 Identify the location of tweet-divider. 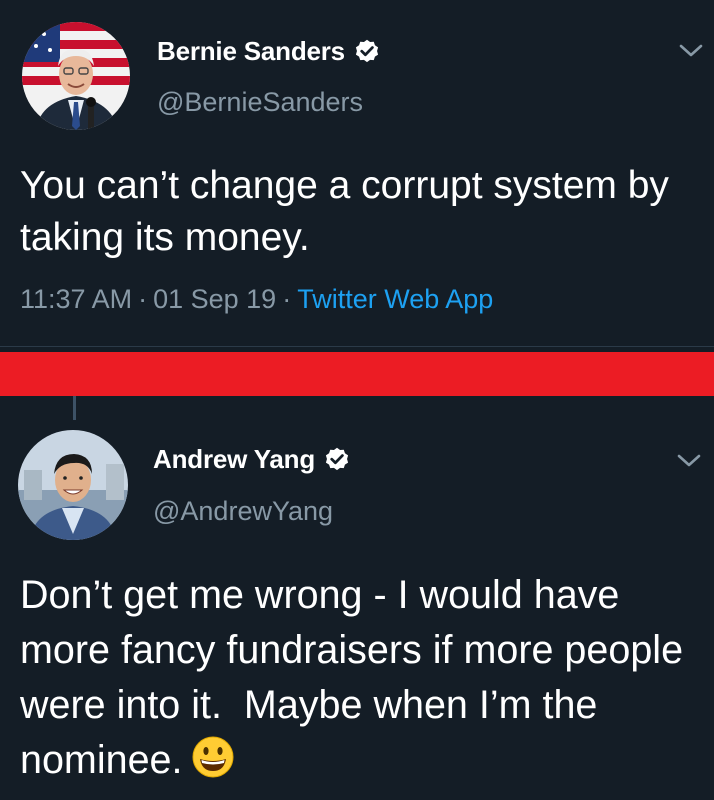
(357, 346).